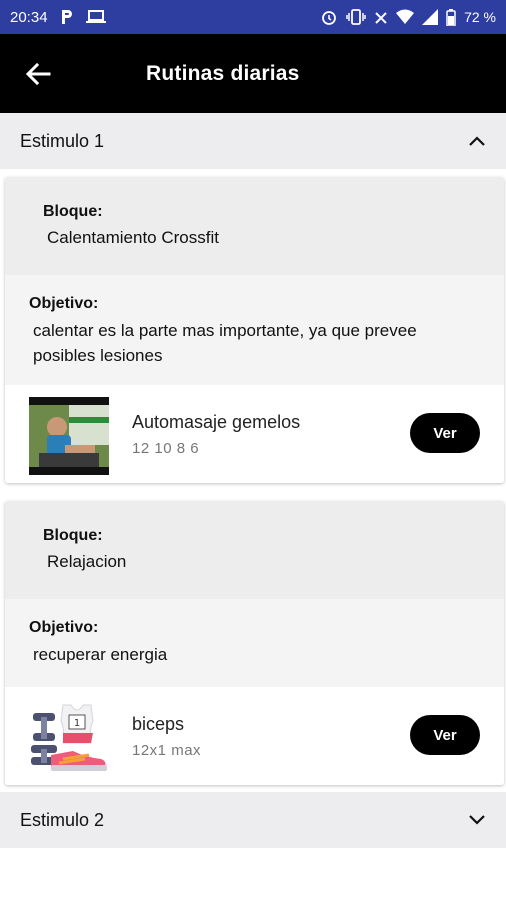 Image resolution: width=506 pixels, height=900 pixels. Describe the element at coordinates (254, 550) in the screenshot. I see `bloque-section: Bloque: Relajacion` at that location.